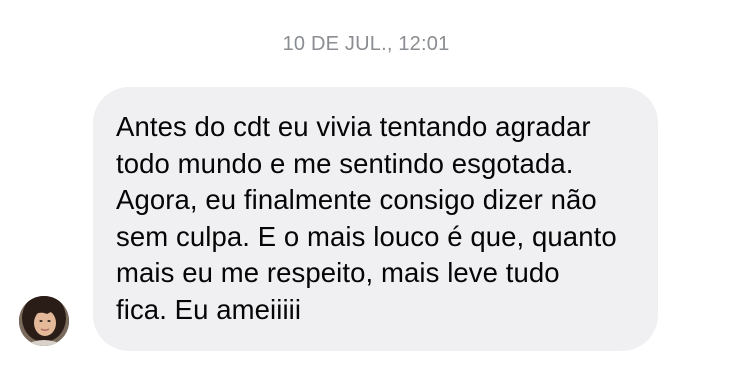 This screenshot has height=382, width=732. I want to click on avatar-photo-icon, so click(44, 321).